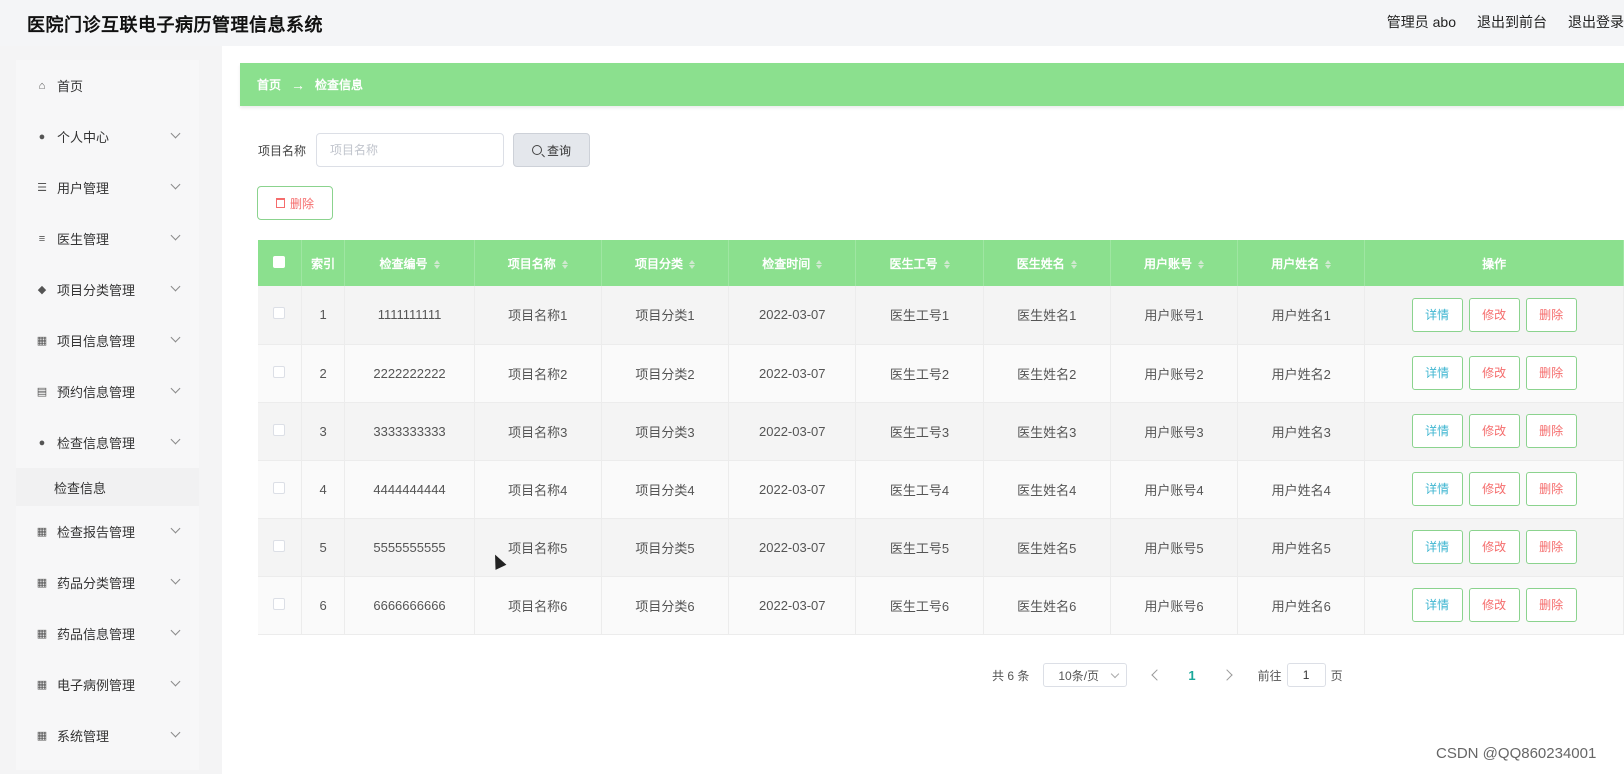 Image resolution: width=1624 pixels, height=774 pixels. What do you see at coordinates (1047, 263) in the screenshot?
I see `column-header: 医生姓名` at bounding box center [1047, 263].